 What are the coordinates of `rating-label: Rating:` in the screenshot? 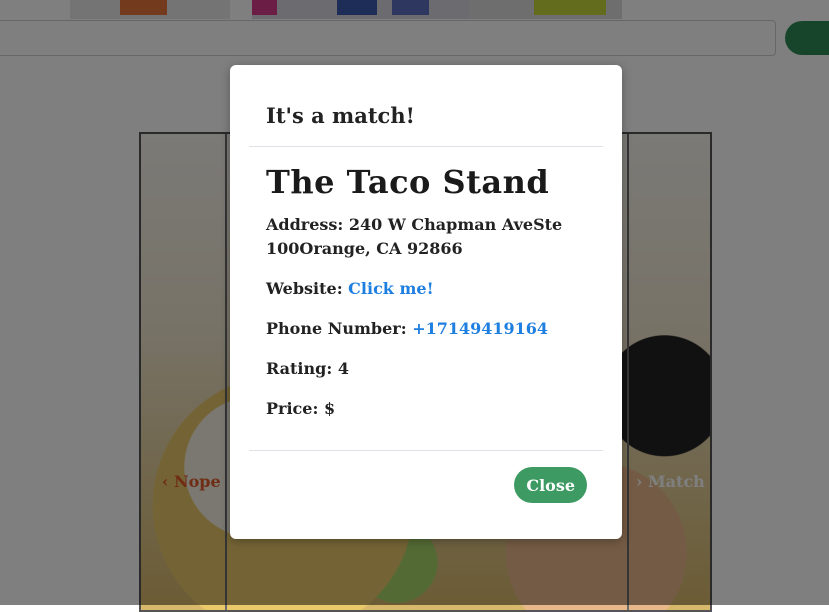 It's located at (299, 368).